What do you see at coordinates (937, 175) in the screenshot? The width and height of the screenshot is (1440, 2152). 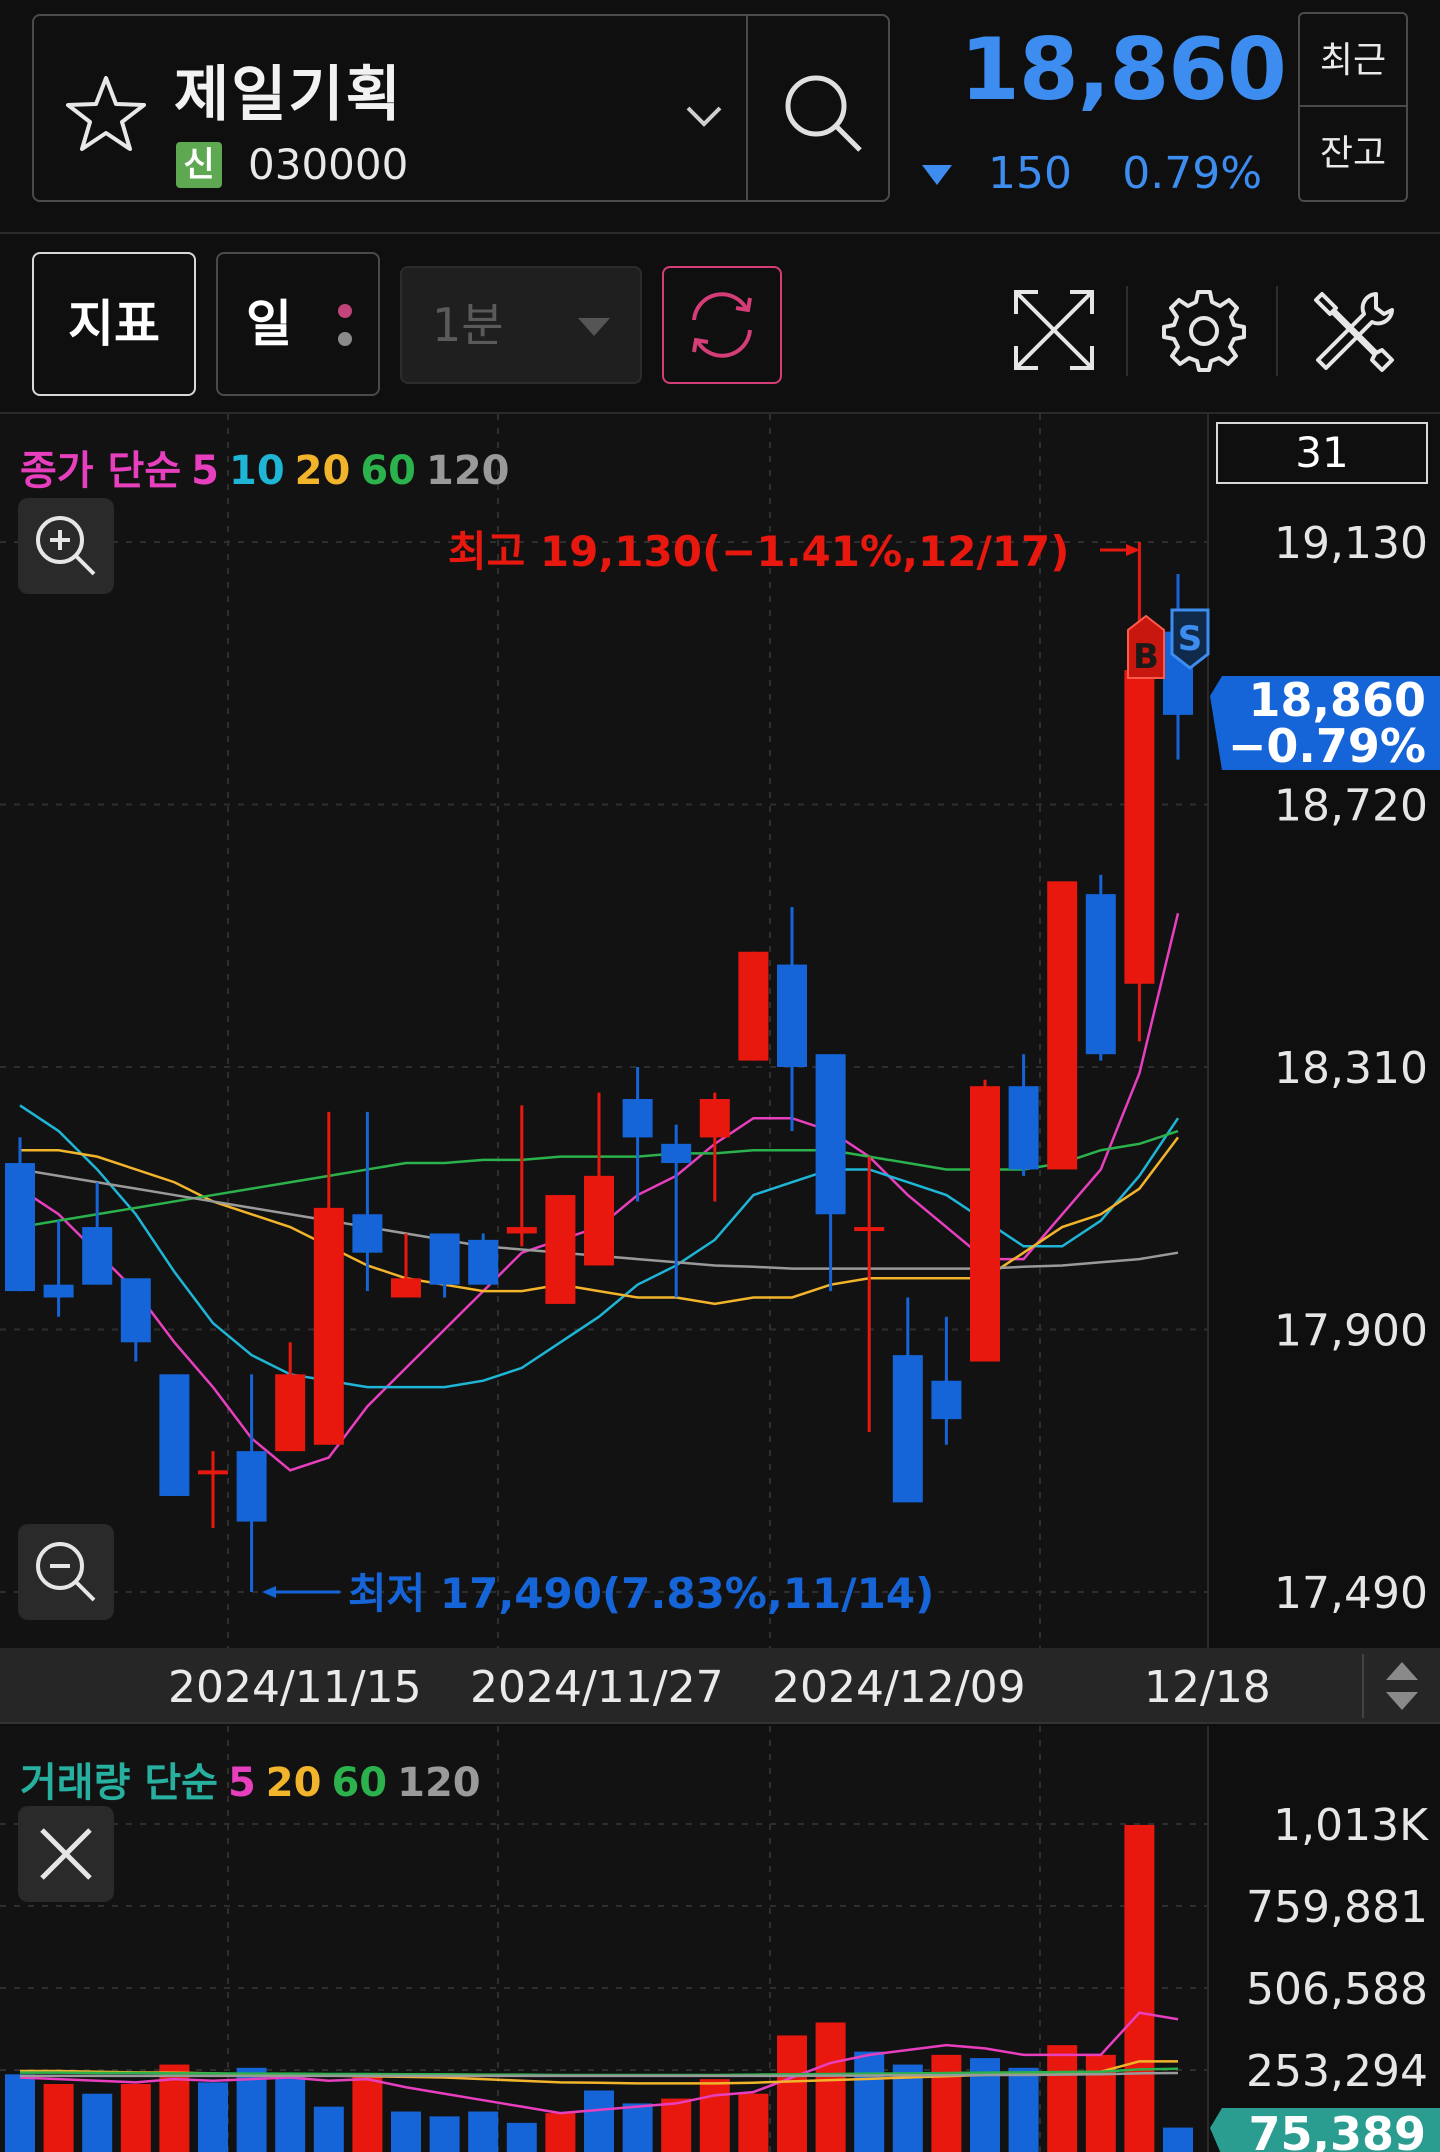 I see `down-triangle-icon` at bounding box center [937, 175].